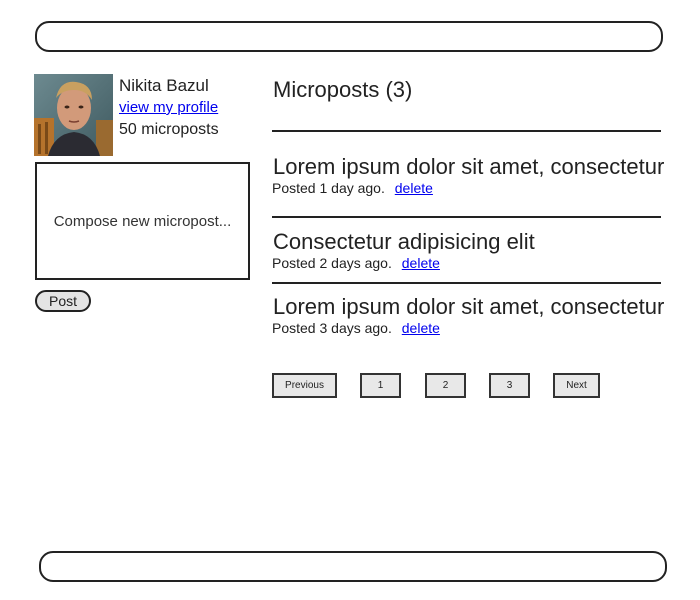 The width and height of the screenshot is (700, 600). What do you see at coordinates (328, 188) in the screenshot?
I see `post-timestamp: Posted 1 day ago.` at bounding box center [328, 188].